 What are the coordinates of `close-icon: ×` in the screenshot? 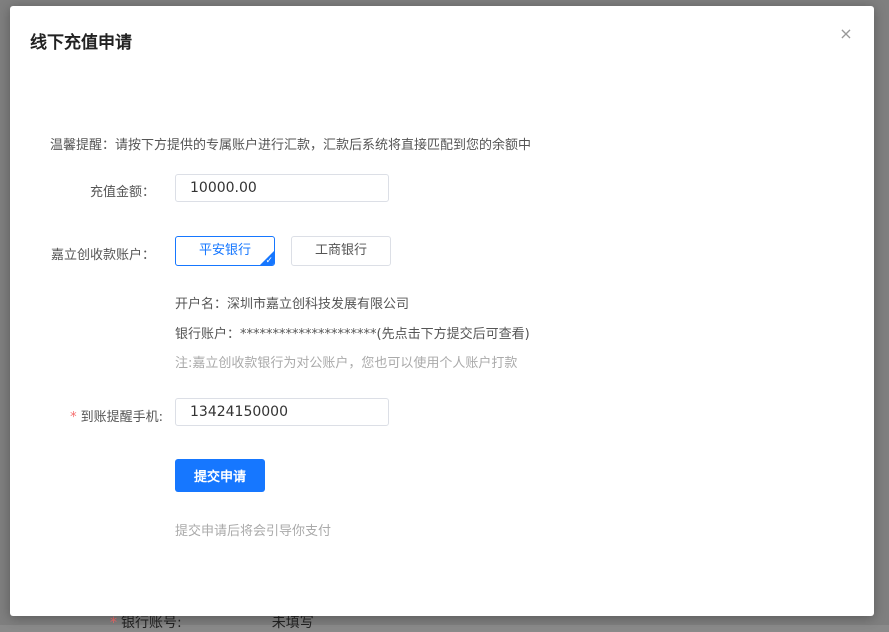 It's located at (846, 34).